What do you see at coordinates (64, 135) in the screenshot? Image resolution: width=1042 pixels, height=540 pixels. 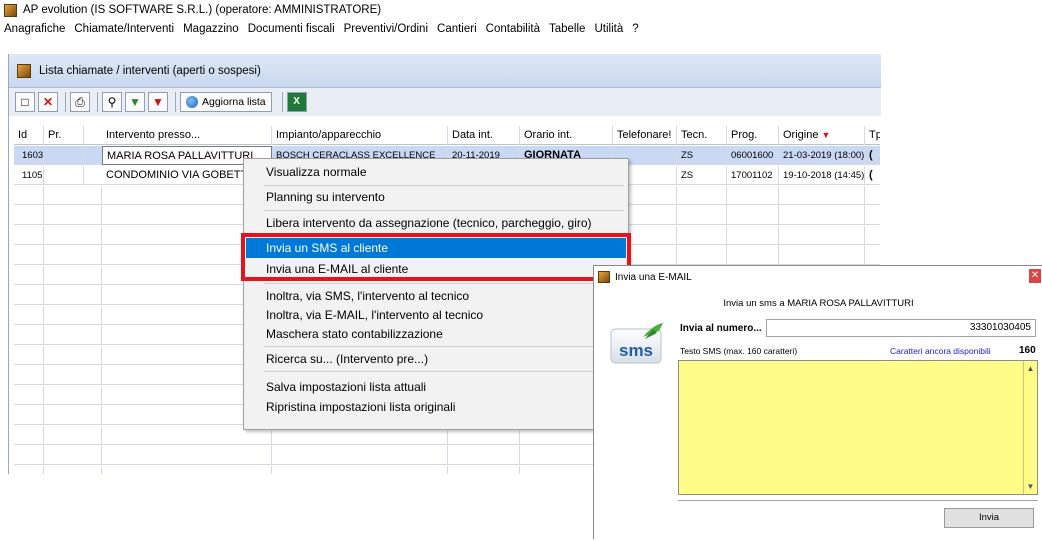 I see `col-priority: Pr.` at bounding box center [64, 135].